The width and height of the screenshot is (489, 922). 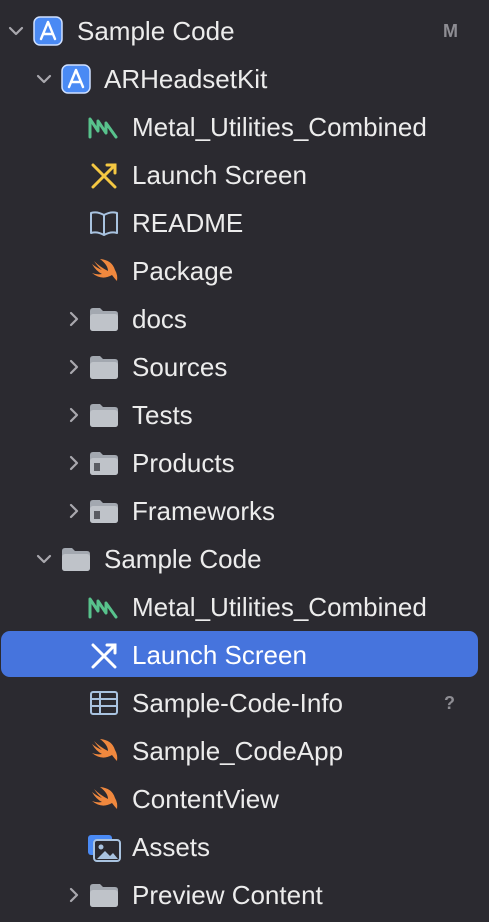 I want to click on asset-catalog-icon, so click(x=103, y=846).